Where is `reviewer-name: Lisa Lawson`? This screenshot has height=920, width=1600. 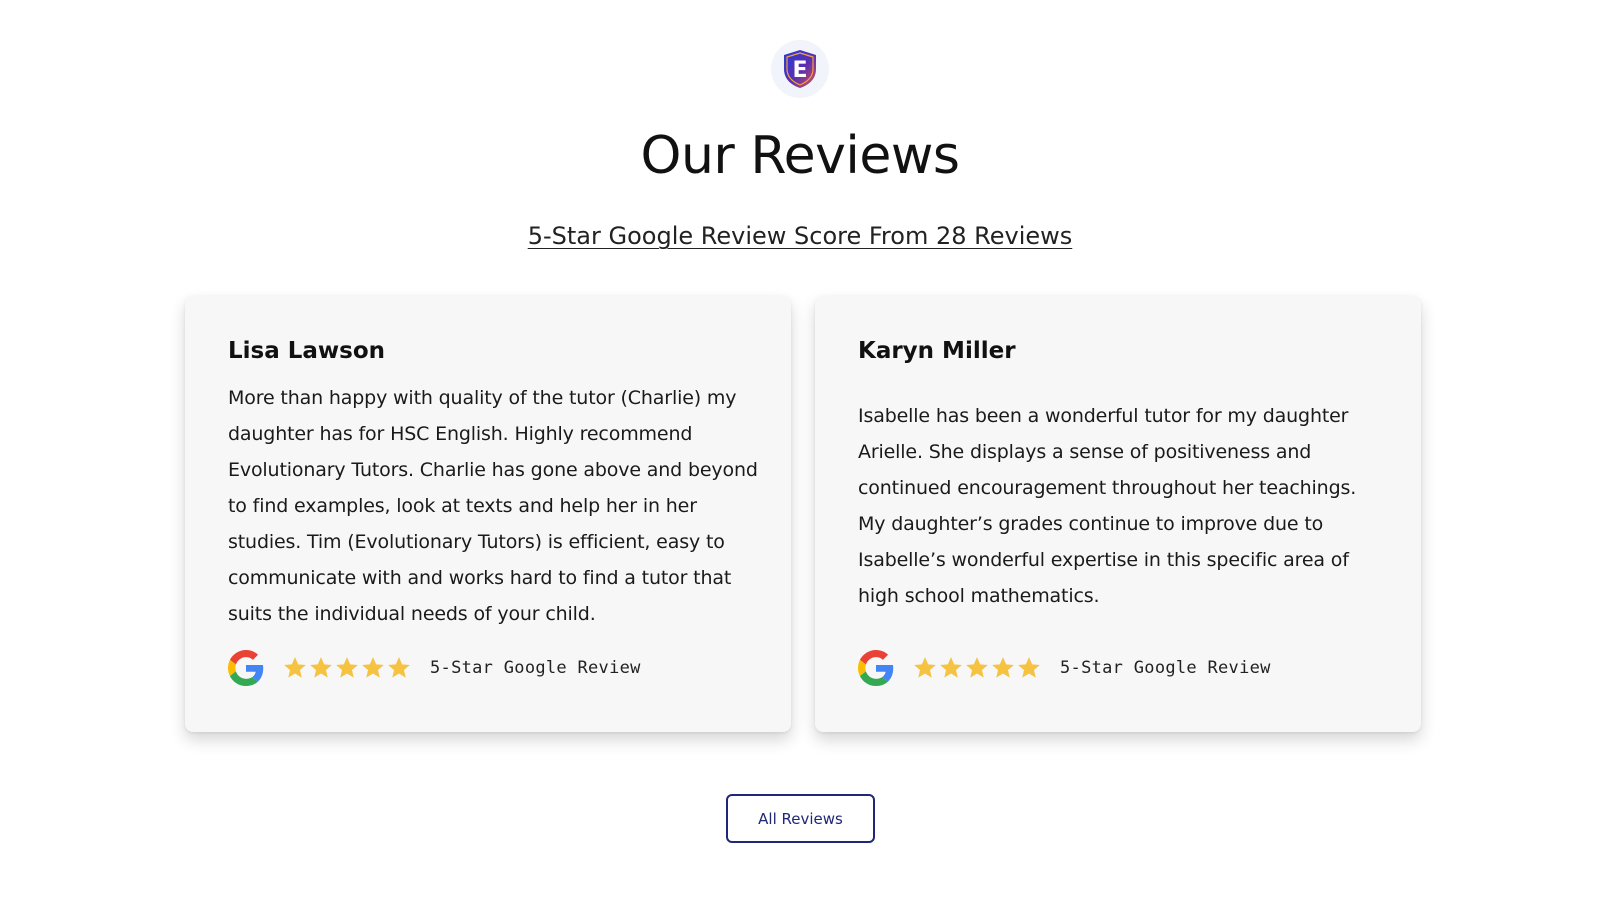
reviewer-name: Lisa Lawson is located at coordinates (307, 351).